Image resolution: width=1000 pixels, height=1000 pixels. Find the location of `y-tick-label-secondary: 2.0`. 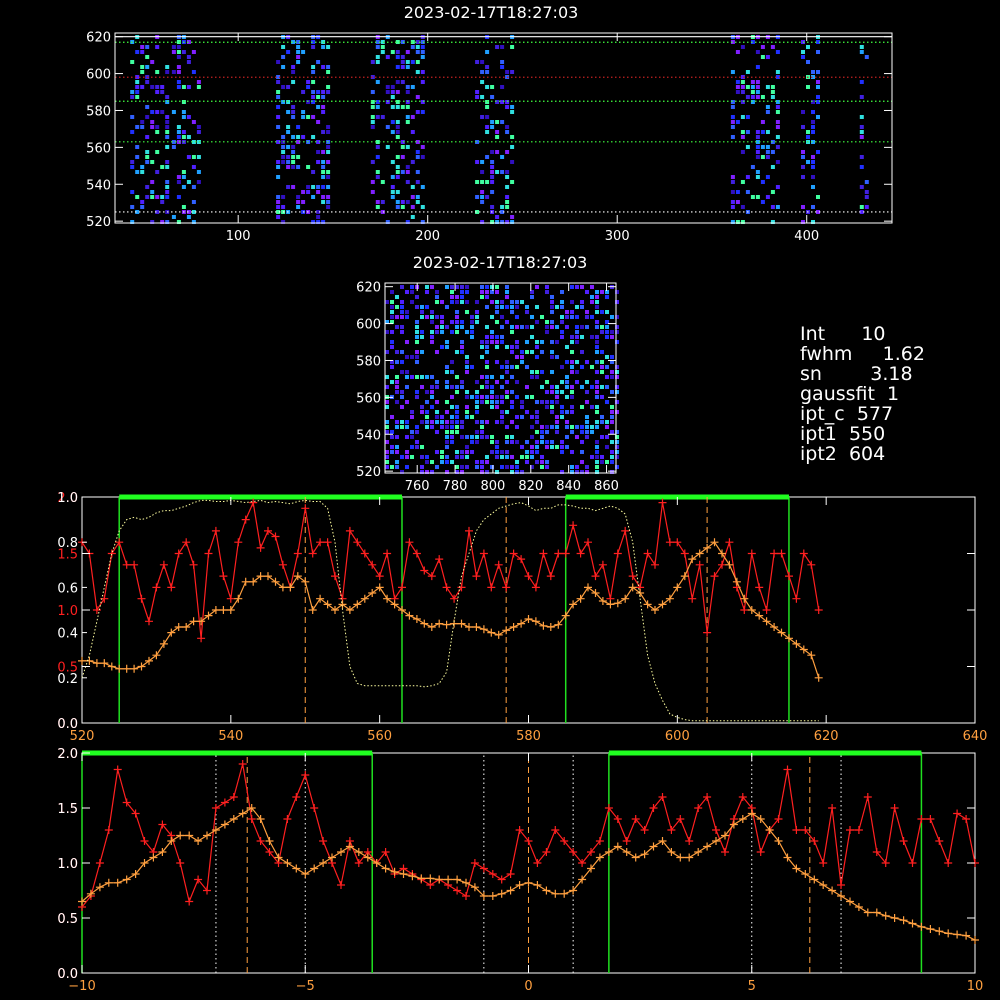

y-tick-label-secondary: 2.0 is located at coordinates (67, 754).